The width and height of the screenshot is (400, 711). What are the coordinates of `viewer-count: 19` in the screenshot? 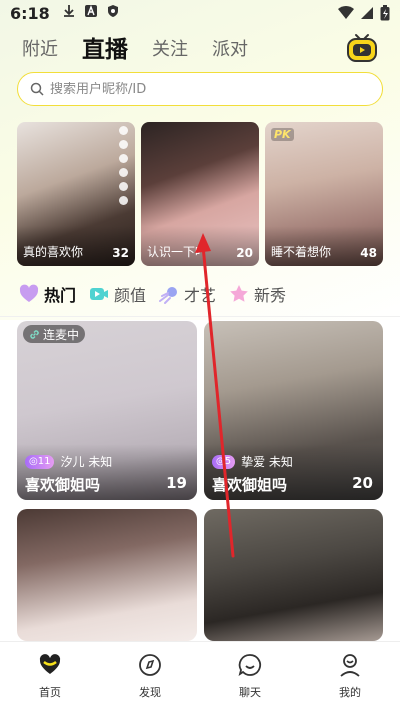 It's located at (176, 483).